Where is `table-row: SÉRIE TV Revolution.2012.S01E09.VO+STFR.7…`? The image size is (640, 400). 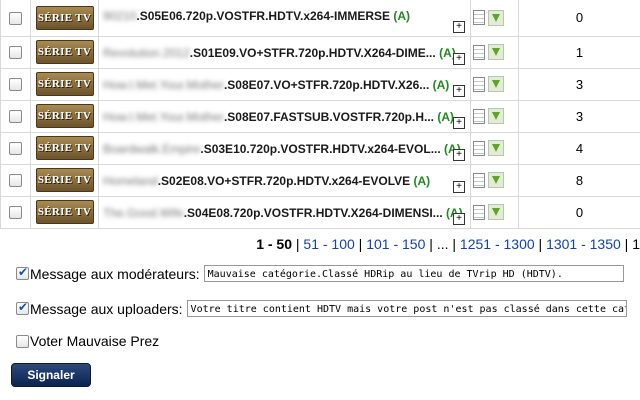 table-row: SÉRIE TV Revolution.2012.S01E09.VO+STFR.7… is located at coordinates (320, 52).